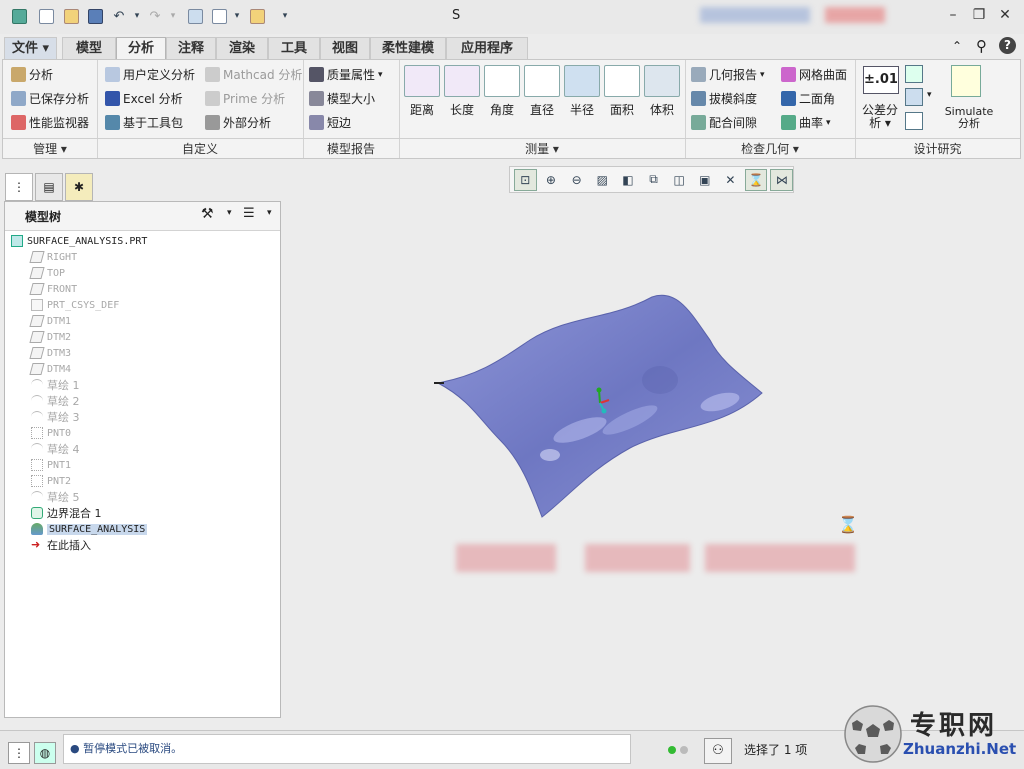 Image resolution: width=1024 pixels, height=769 pixels. What do you see at coordinates (724, 98) in the screenshot?
I see `draft-button: 拔模斜度` at bounding box center [724, 98].